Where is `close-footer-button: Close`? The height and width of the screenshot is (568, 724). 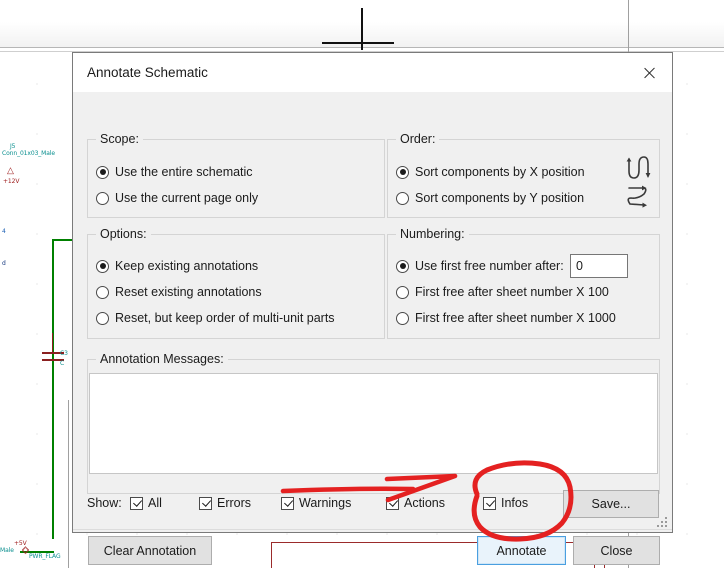 close-footer-button: Close is located at coordinates (616, 550).